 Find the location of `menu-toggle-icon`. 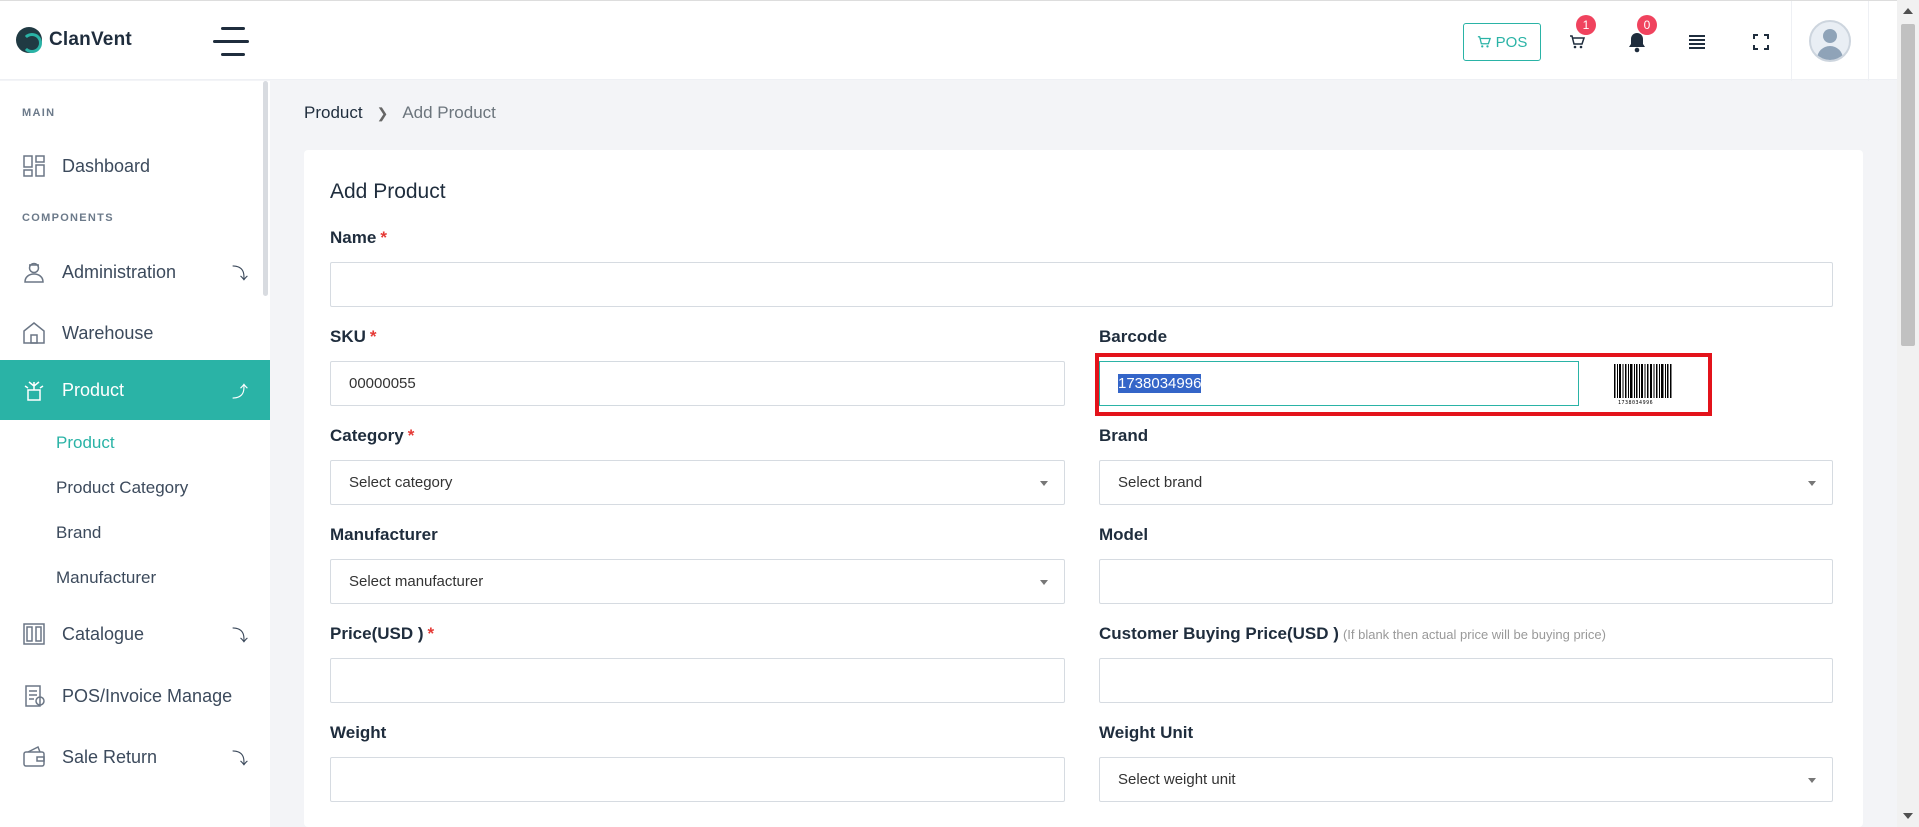

menu-toggle-icon is located at coordinates (231, 42).